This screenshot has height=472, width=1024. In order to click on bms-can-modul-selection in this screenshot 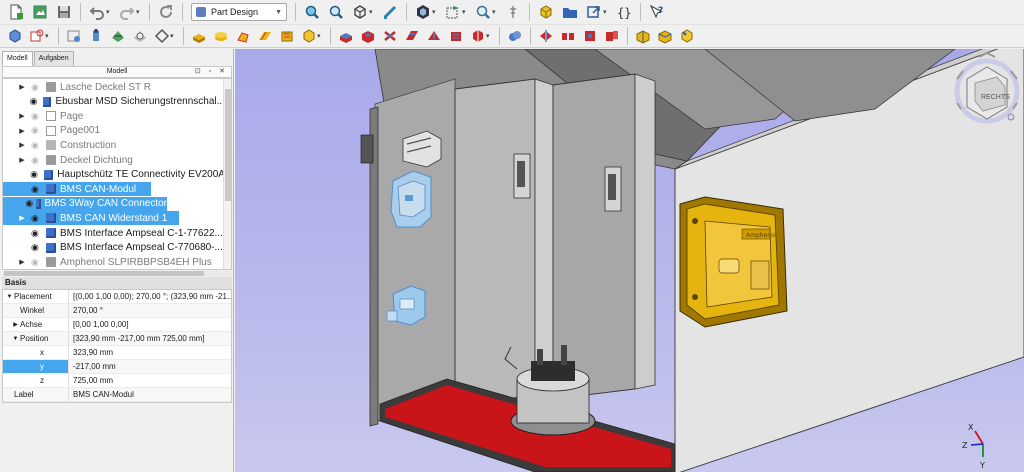, I will do `click(411, 199)`.